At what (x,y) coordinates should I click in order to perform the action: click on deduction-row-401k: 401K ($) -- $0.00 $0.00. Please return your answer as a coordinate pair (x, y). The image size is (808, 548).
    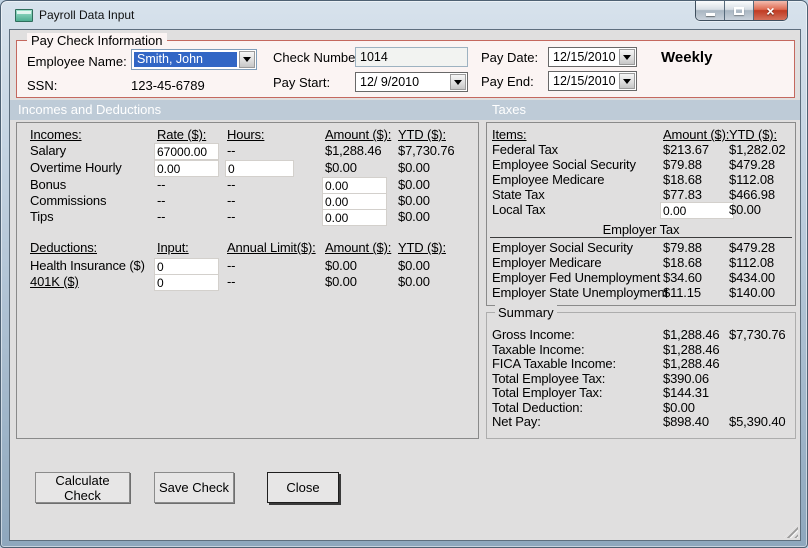
    Looking at the image, I should click on (247, 282).